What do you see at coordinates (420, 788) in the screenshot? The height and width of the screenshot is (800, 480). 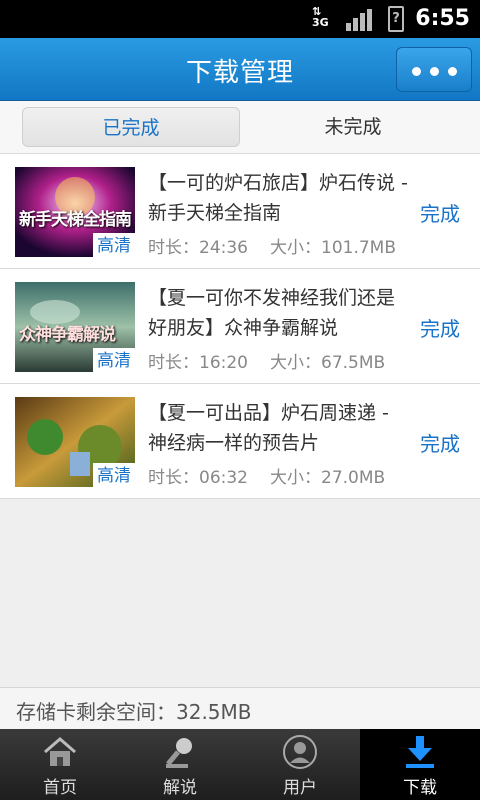 I see `nav-label: 下载` at bounding box center [420, 788].